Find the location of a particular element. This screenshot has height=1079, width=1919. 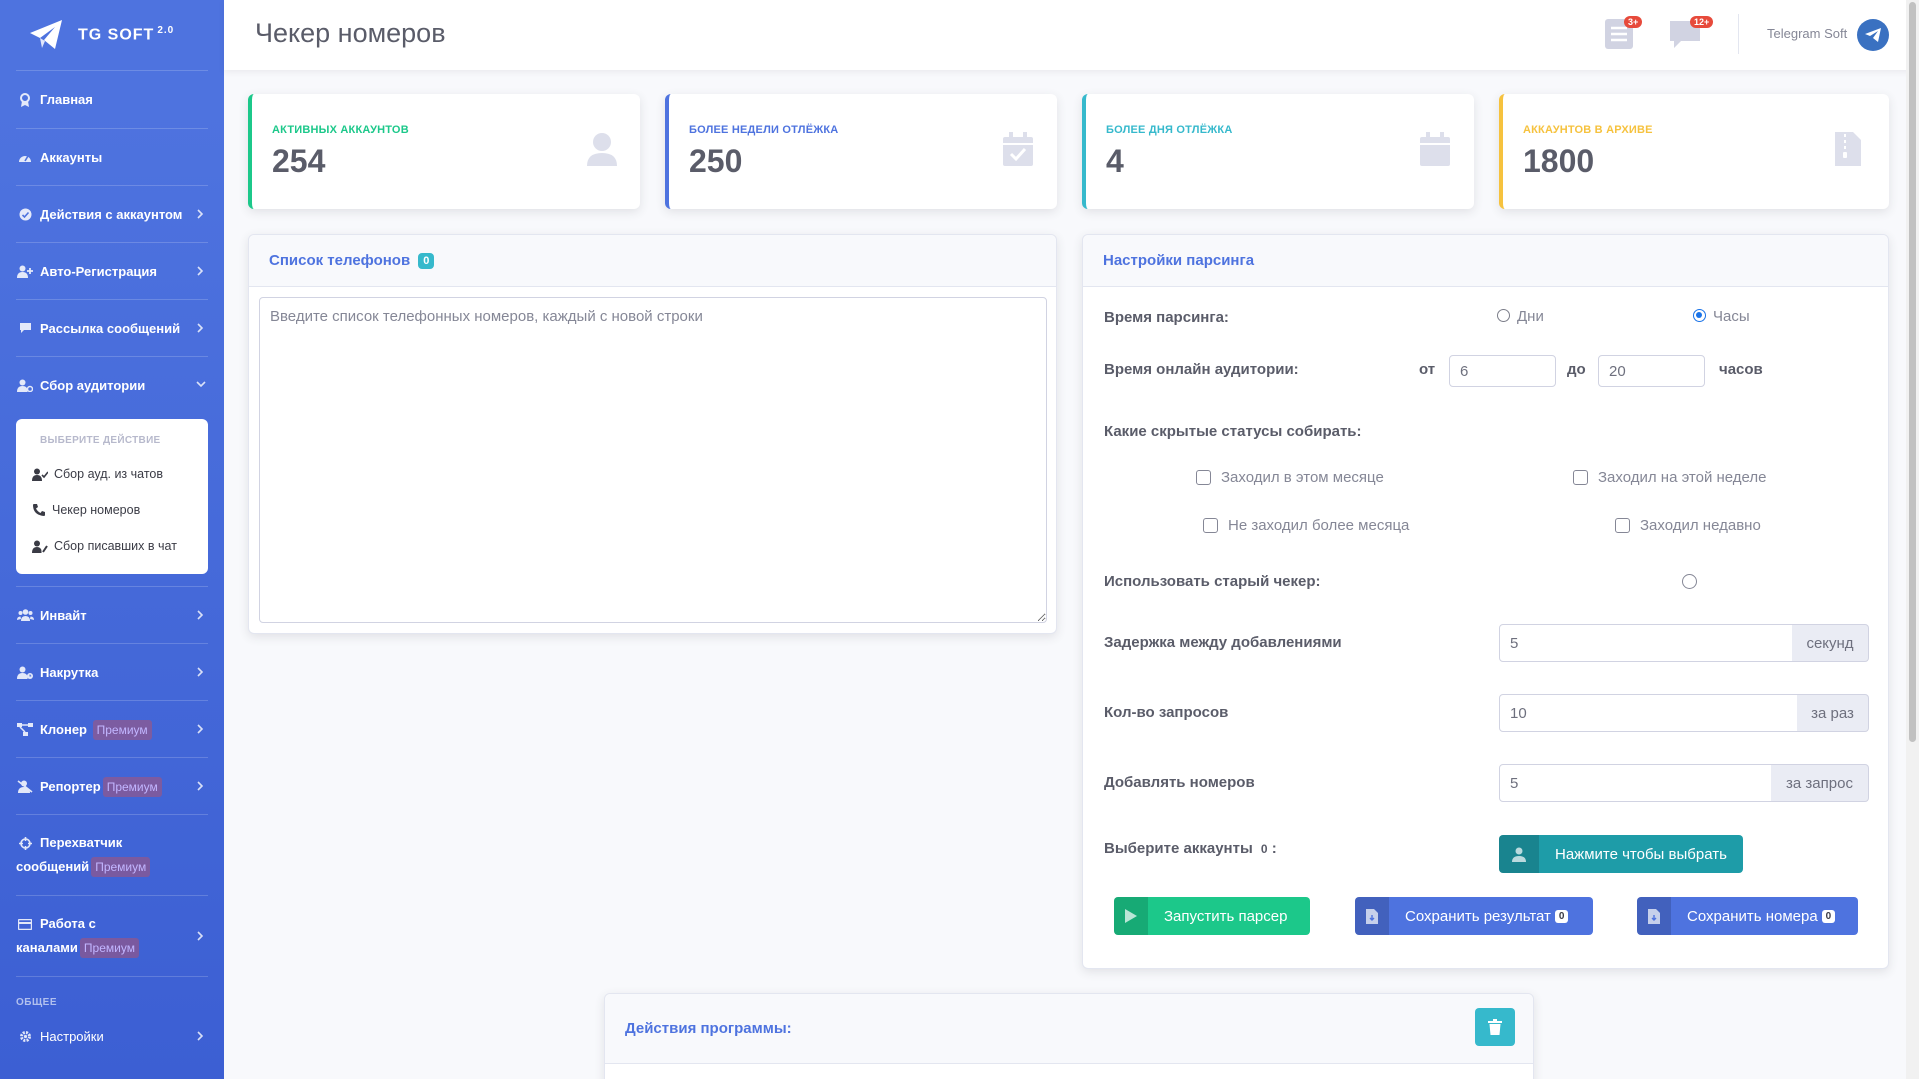

parse-time-label: Время парсинга: is located at coordinates (1166, 317).